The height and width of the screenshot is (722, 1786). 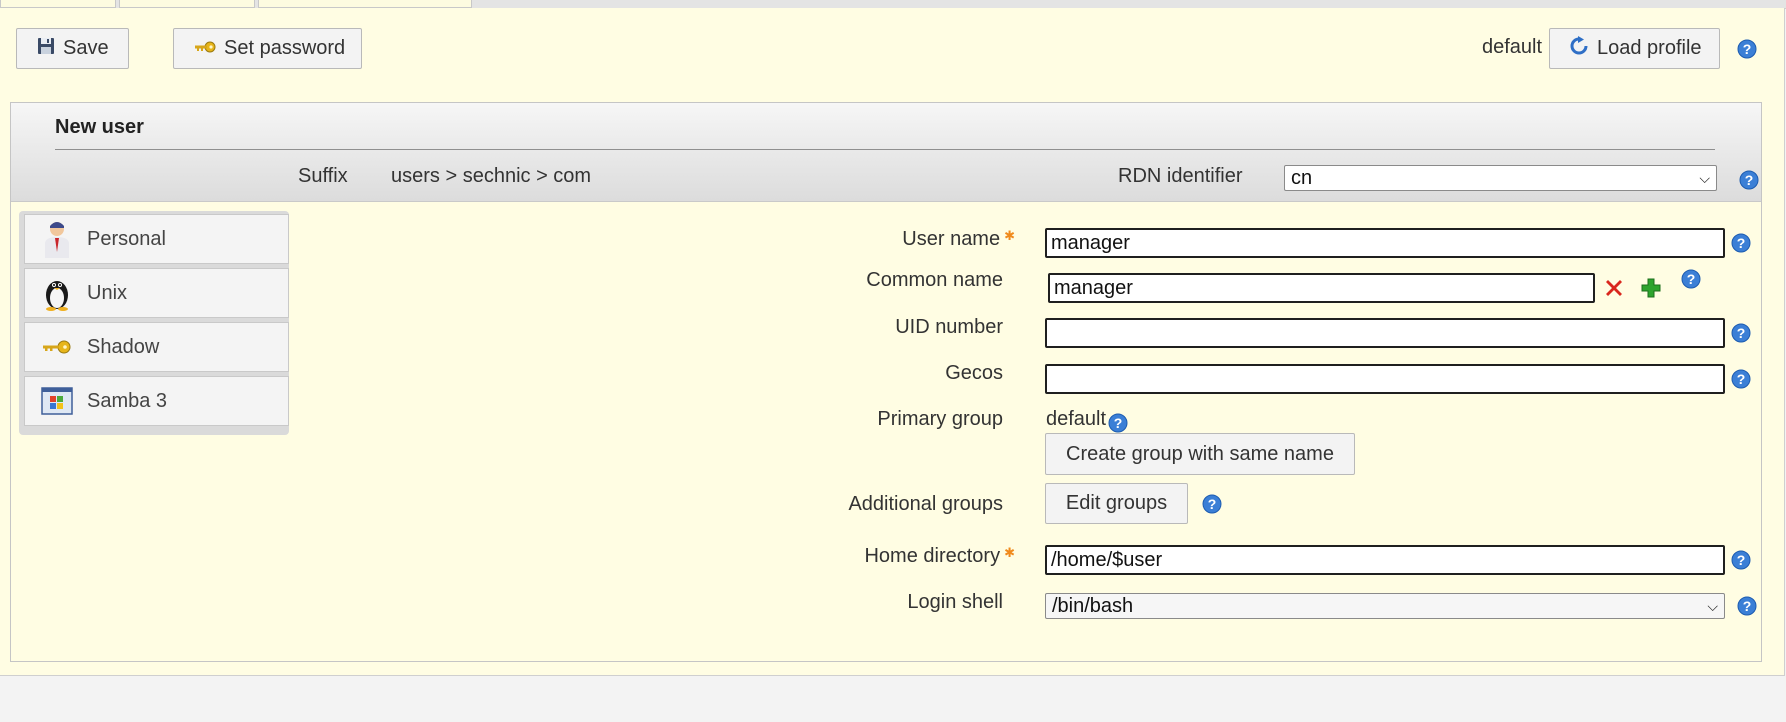 What do you see at coordinates (940, 419) in the screenshot?
I see `primary-group-label: Primary group` at bounding box center [940, 419].